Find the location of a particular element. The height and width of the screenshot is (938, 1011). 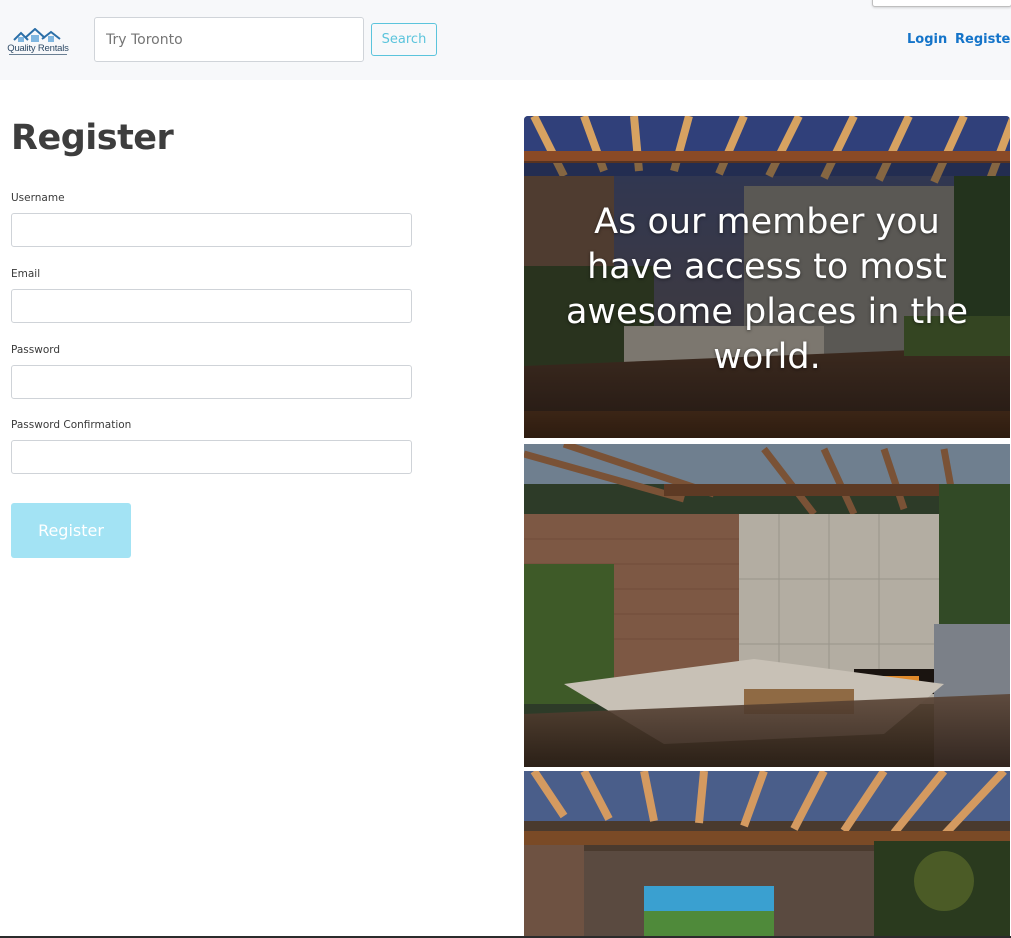

email-field is located at coordinates (211, 306).